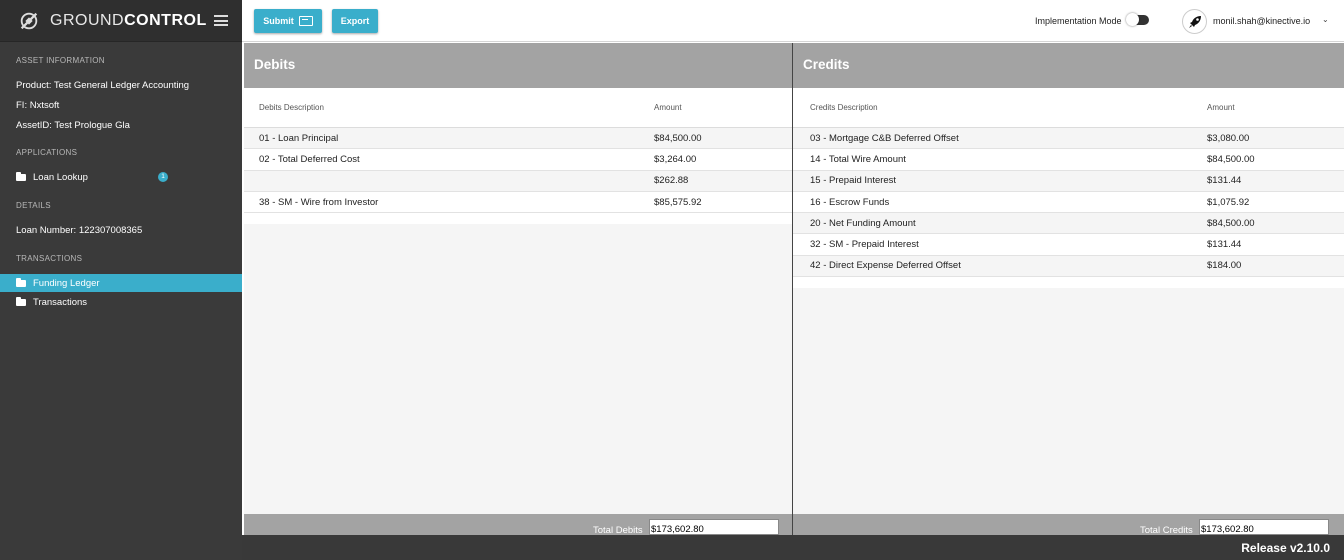  Describe the element at coordinates (1068, 108) in the screenshot. I see `credits-table-header: Credits Description Amount` at that location.